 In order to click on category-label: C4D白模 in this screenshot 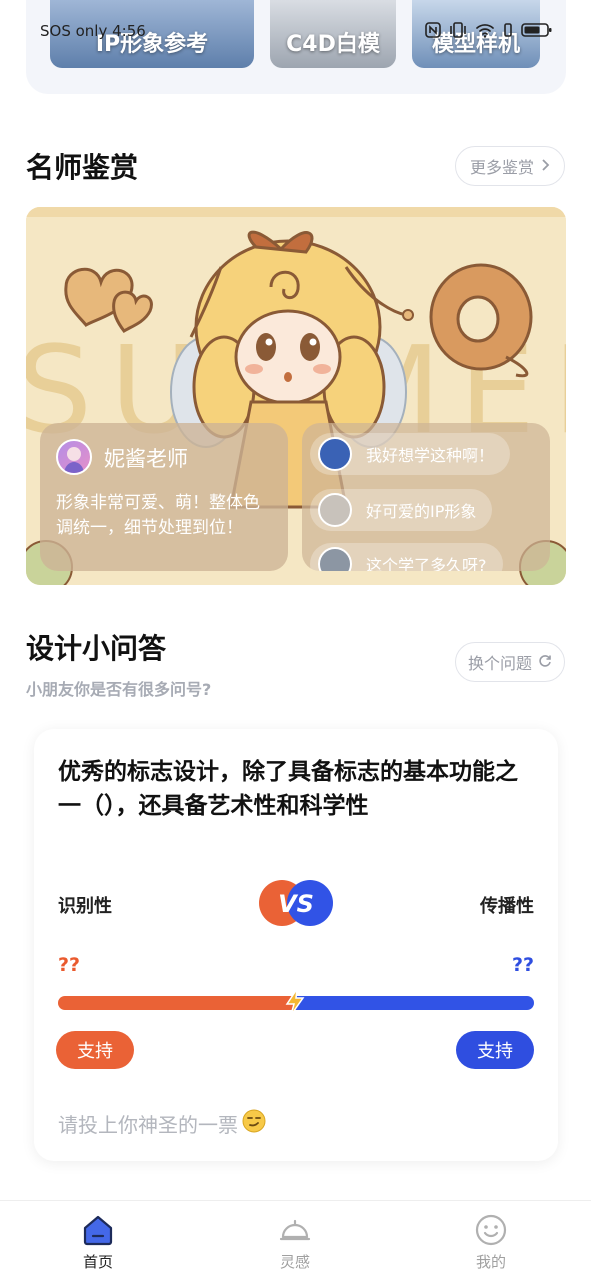, I will do `click(333, 44)`.